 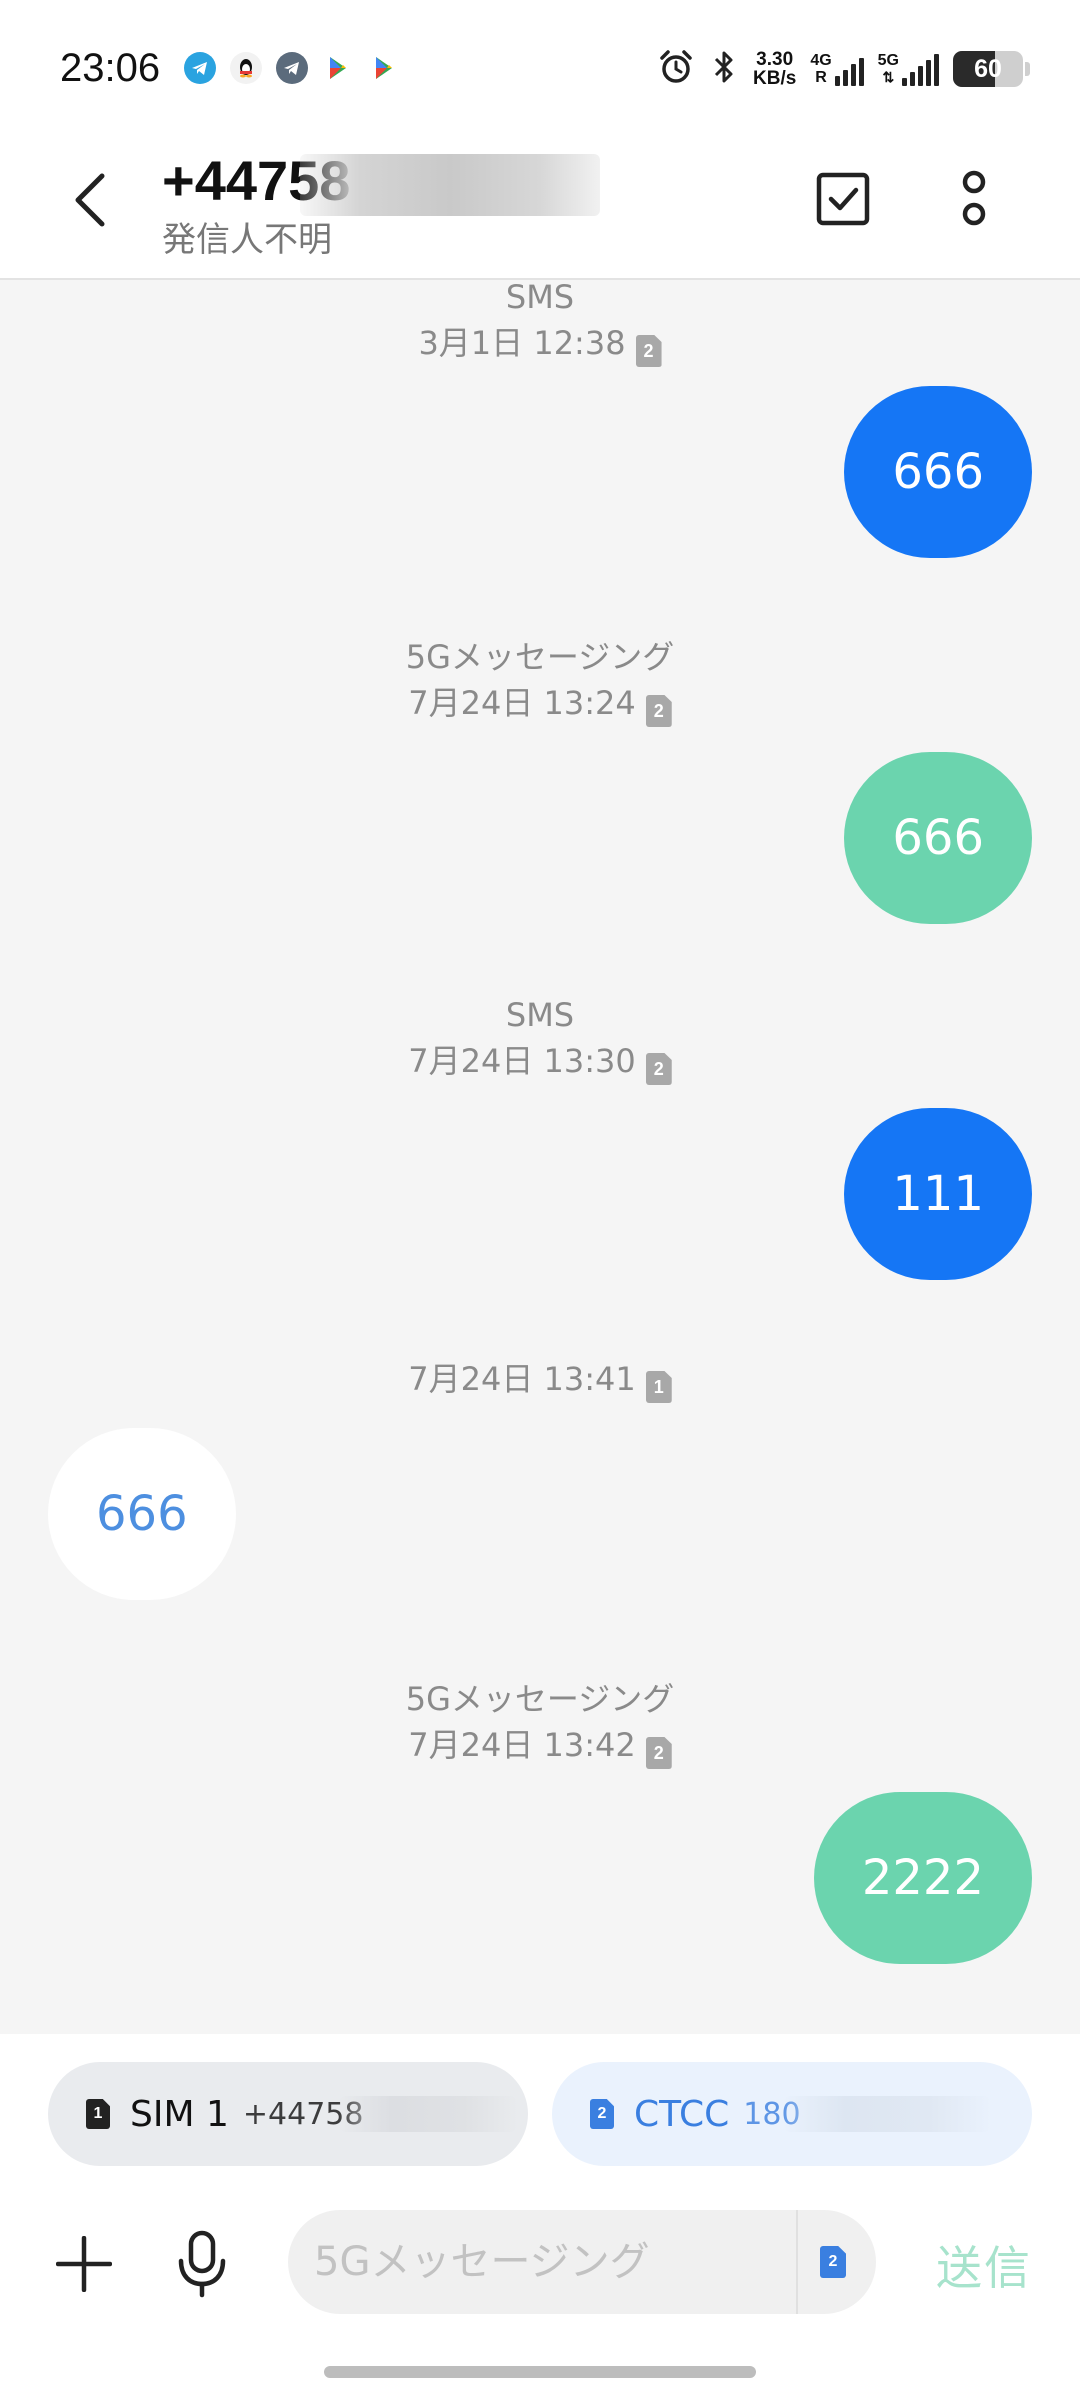 What do you see at coordinates (984, 2265) in the screenshot?
I see `send-button: 送信` at bounding box center [984, 2265].